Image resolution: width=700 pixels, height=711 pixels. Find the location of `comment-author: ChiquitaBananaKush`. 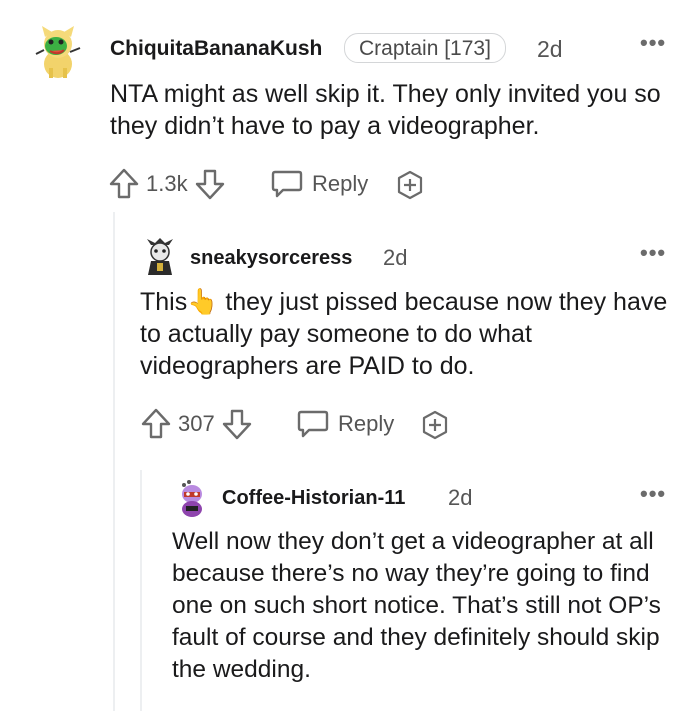

comment-author: ChiquitaBananaKush is located at coordinates (216, 49).